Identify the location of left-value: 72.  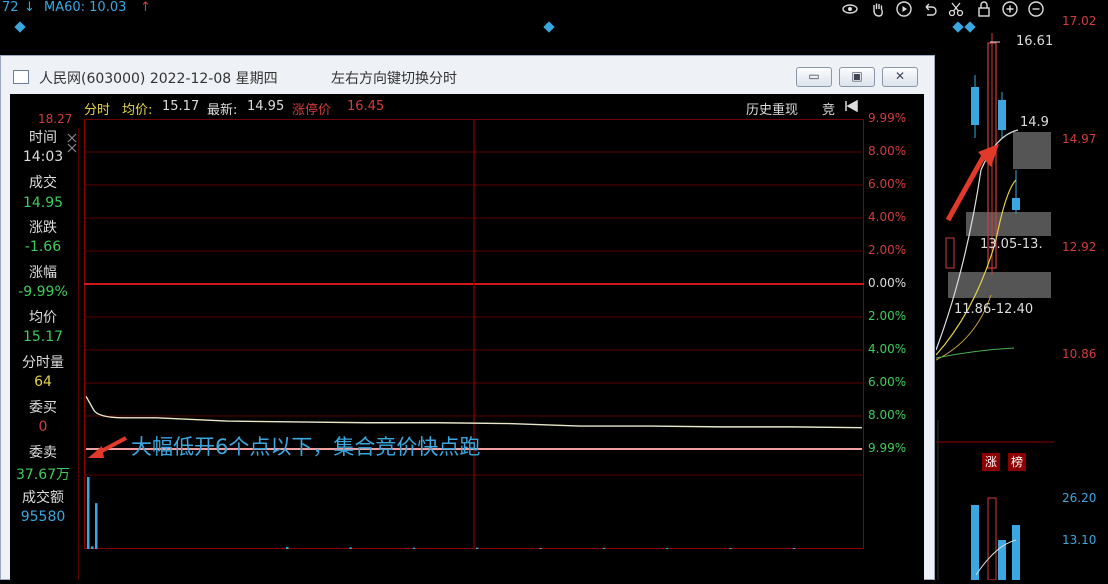
(10, 7).